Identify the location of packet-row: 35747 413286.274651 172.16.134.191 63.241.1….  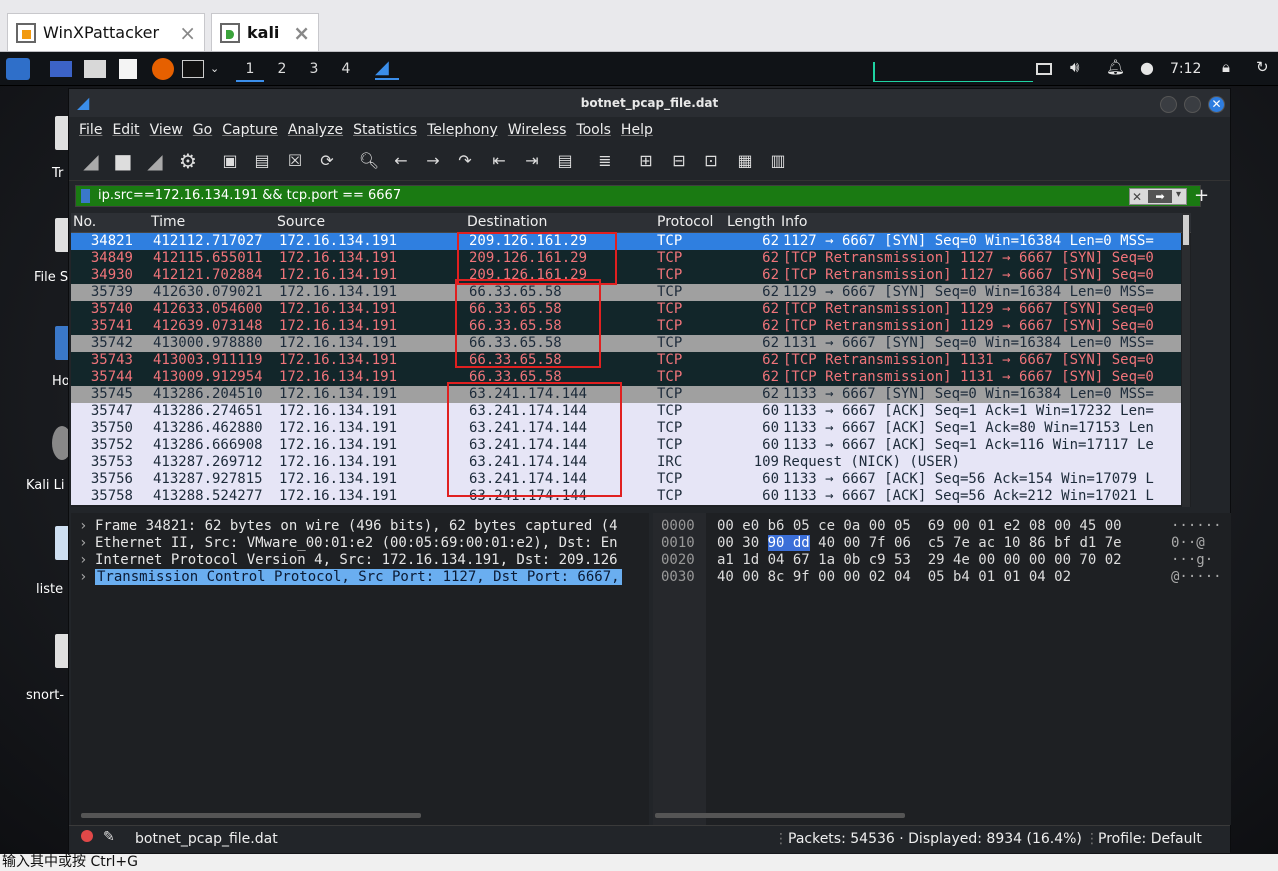
(626, 411).